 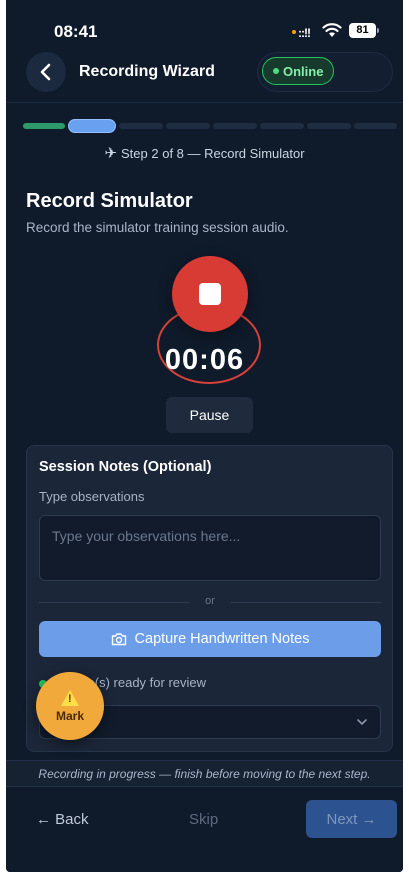 I want to click on signal-icon: ::!!, so click(x=304, y=33).